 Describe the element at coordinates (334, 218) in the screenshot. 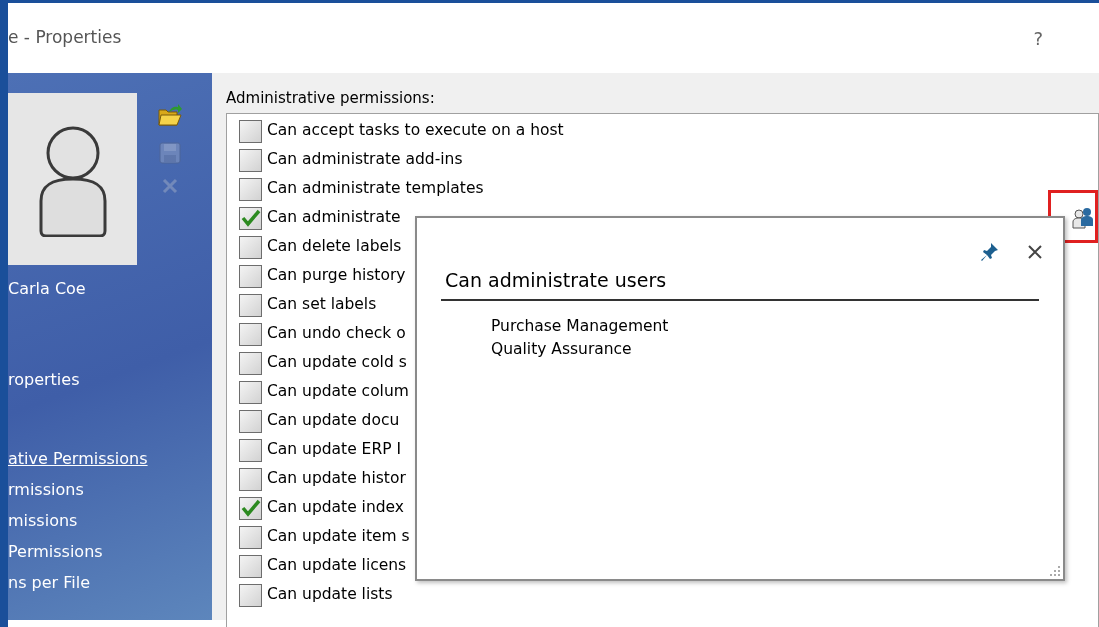

I see `permission-label: Can administrate` at that location.